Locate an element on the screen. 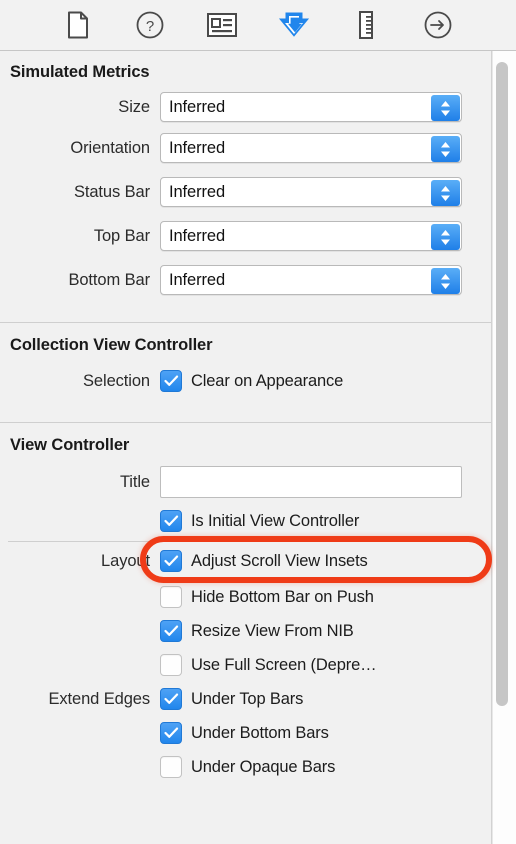 The image size is (516, 844). row-top-bar: Top Bar Inferred is located at coordinates (245, 236).